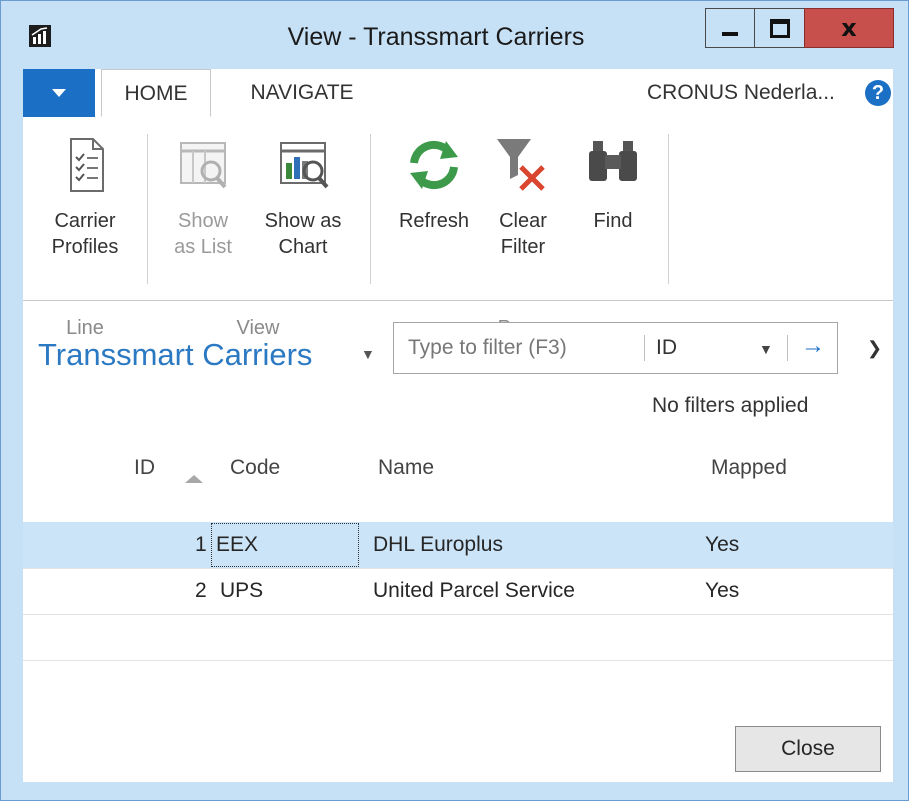 Image resolution: width=909 pixels, height=801 pixels. What do you see at coordinates (201, 590) in the screenshot?
I see `cell-id: 2` at bounding box center [201, 590].